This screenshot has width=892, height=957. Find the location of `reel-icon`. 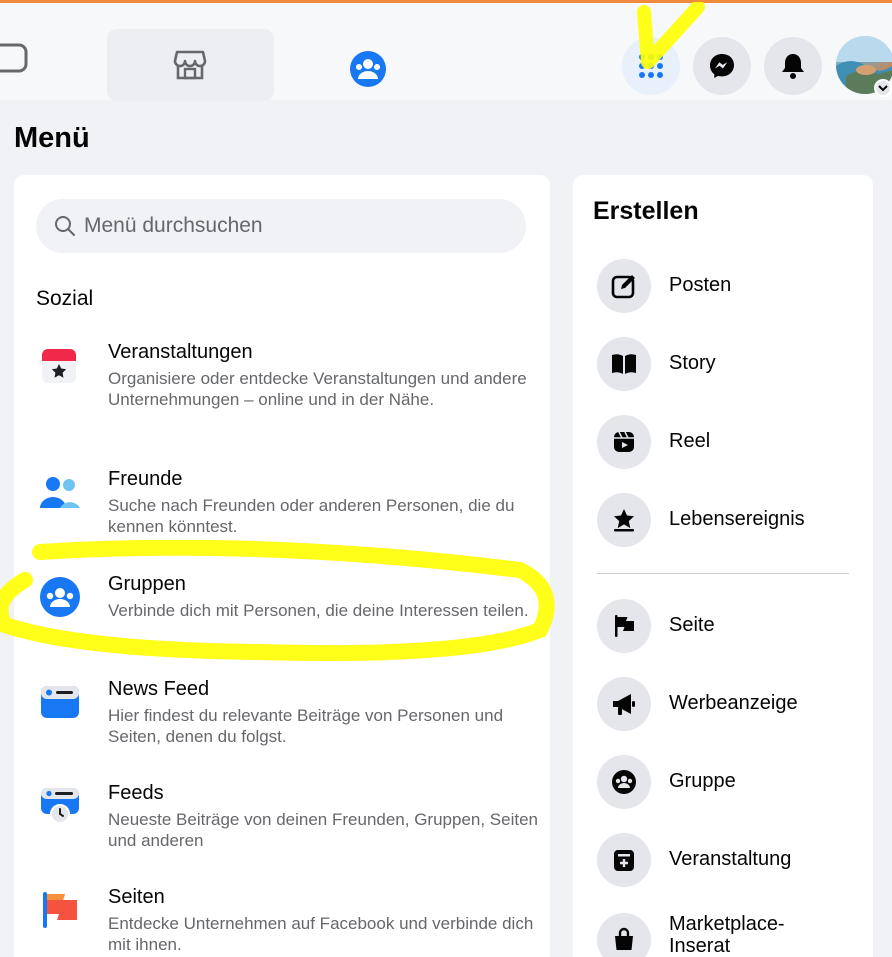

reel-icon is located at coordinates (624, 441).